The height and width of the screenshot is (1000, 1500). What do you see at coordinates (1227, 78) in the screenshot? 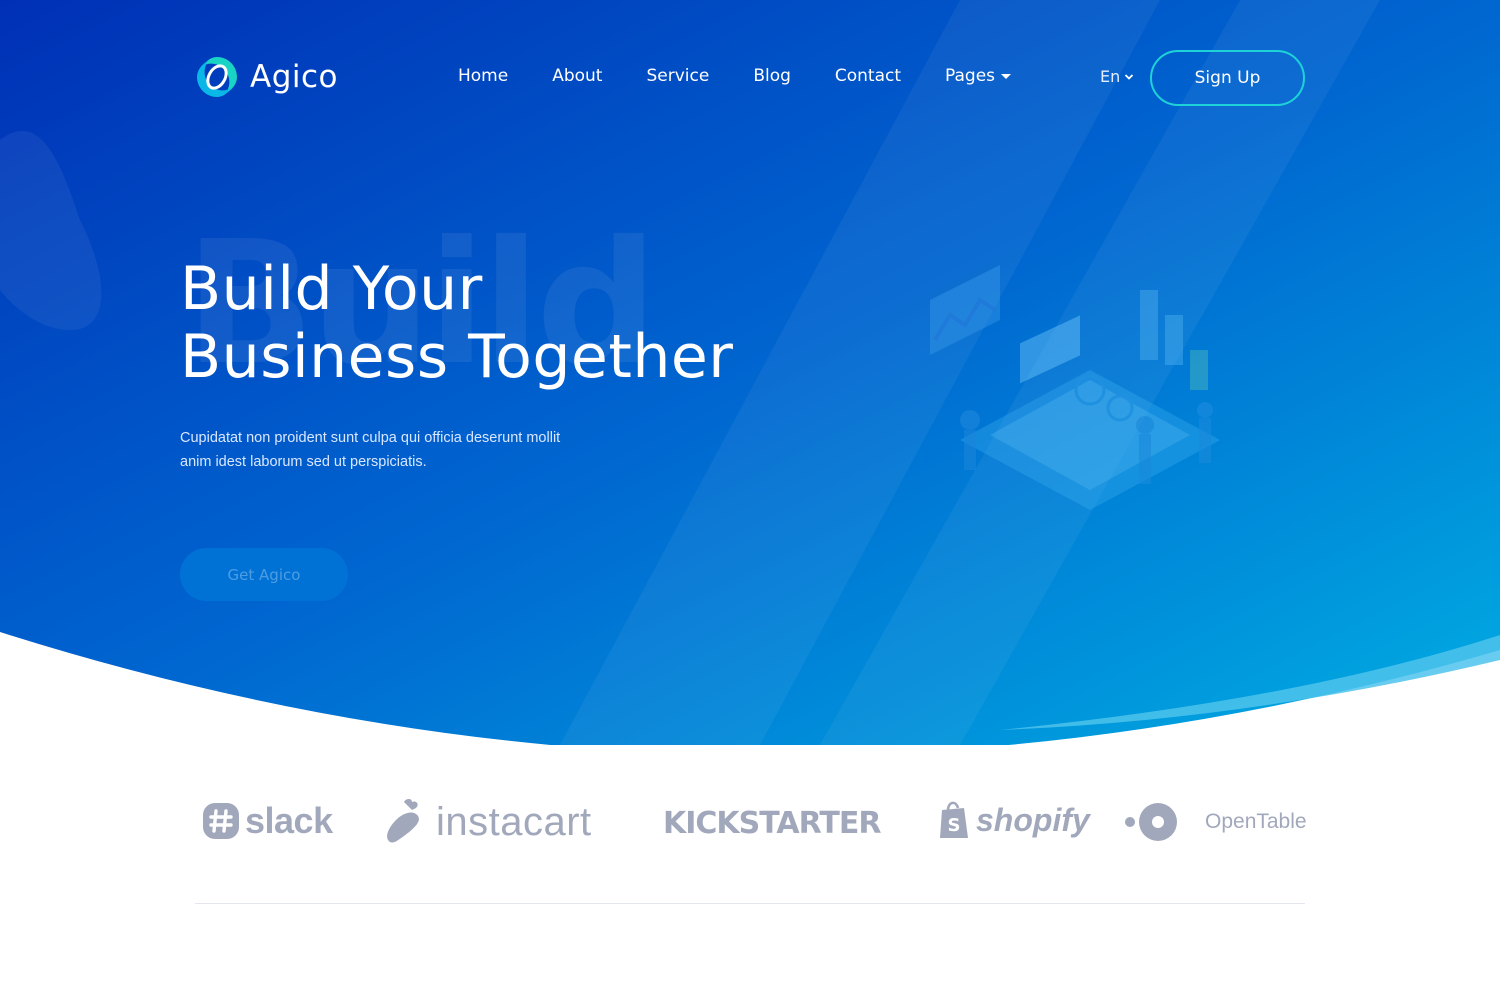
I see `sign-up-button: Sign Up` at bounding box center [1227, 78].